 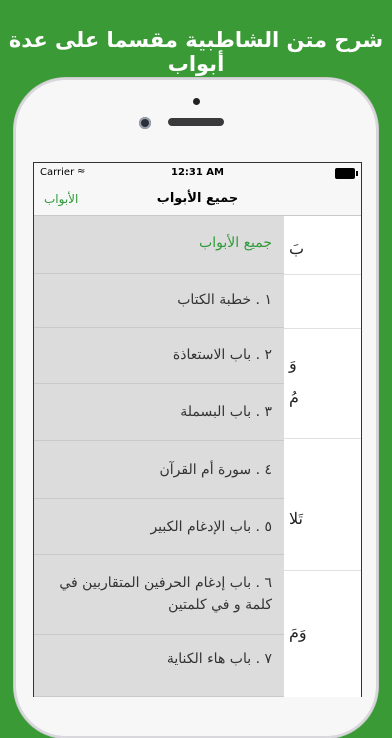 What do you see at coordinates (211, 527) in the screenshot?
I see `menu-item-label: ٥ . باب الإدغام الكبير` at bounding box center [211, 527].